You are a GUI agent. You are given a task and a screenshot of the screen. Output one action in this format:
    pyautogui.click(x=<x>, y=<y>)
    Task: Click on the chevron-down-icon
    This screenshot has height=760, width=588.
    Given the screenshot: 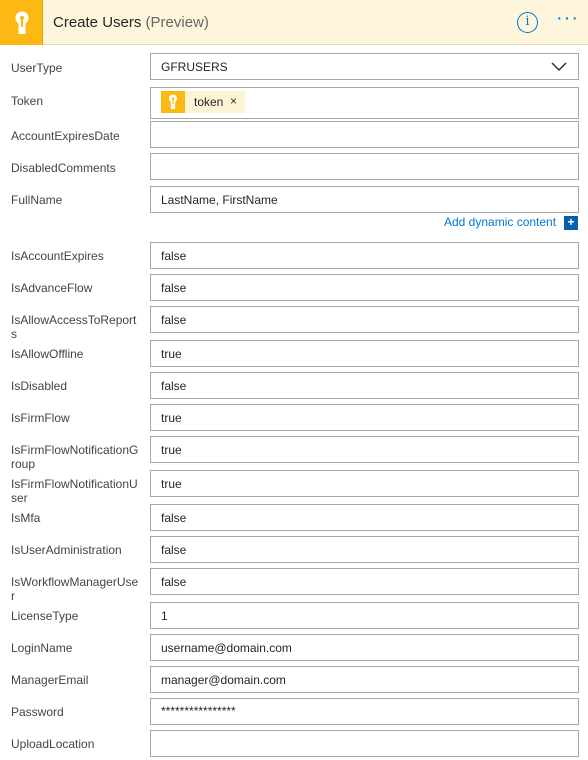 What is the action you would take?
    pyautogui.click(x=559, y=67)
    